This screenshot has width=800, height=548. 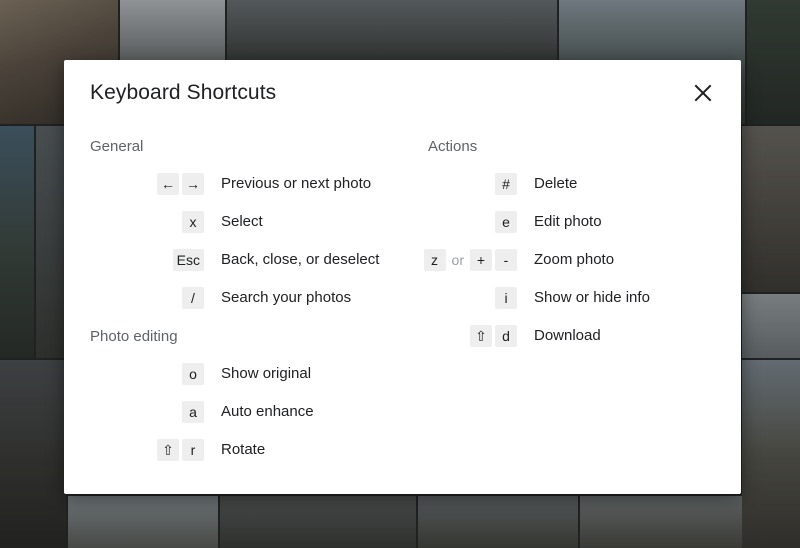 I want to click on shortcut-keys: ⇧ r, so click(x=147, y=450).